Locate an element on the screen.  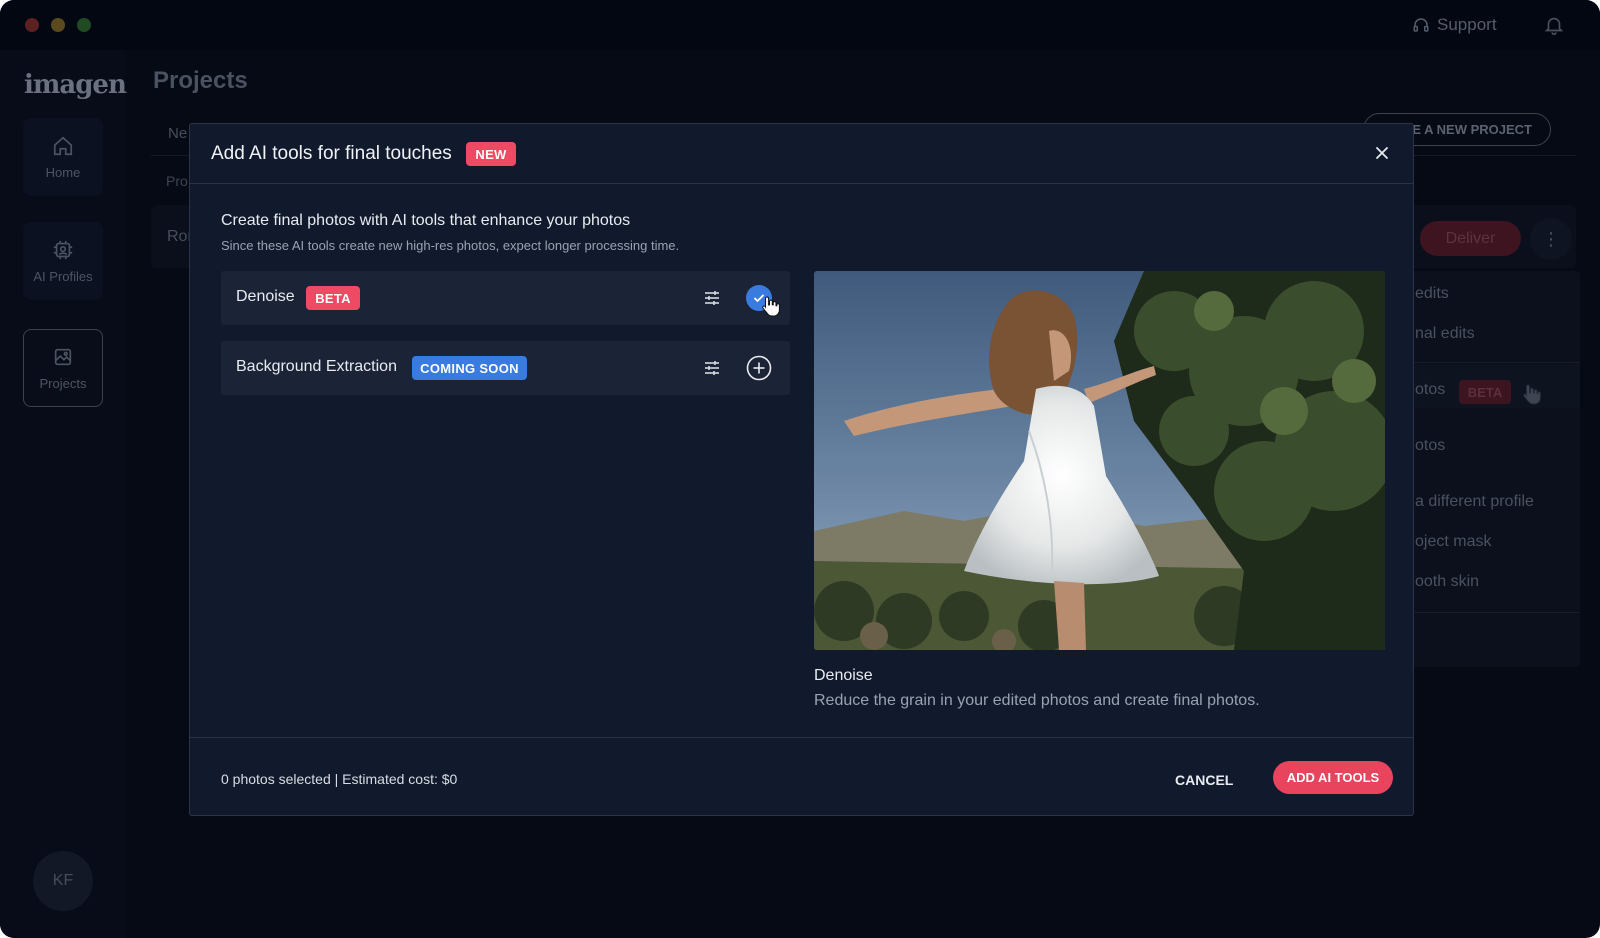
app-logo: imagen is located at coordinates (75, 85).